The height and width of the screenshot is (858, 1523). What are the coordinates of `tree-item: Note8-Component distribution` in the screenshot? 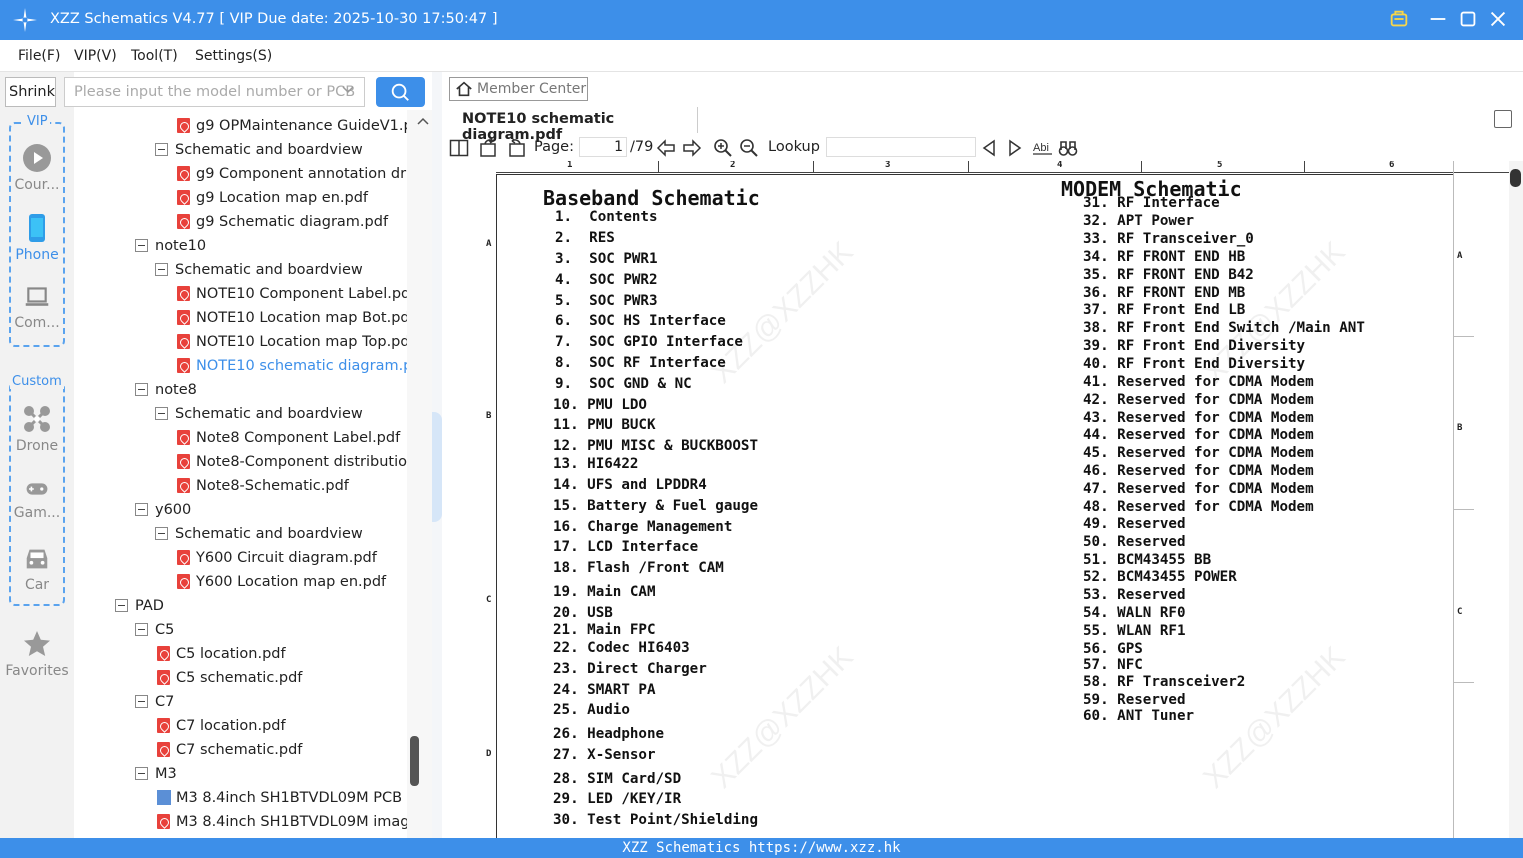 It's located at (292, 462).